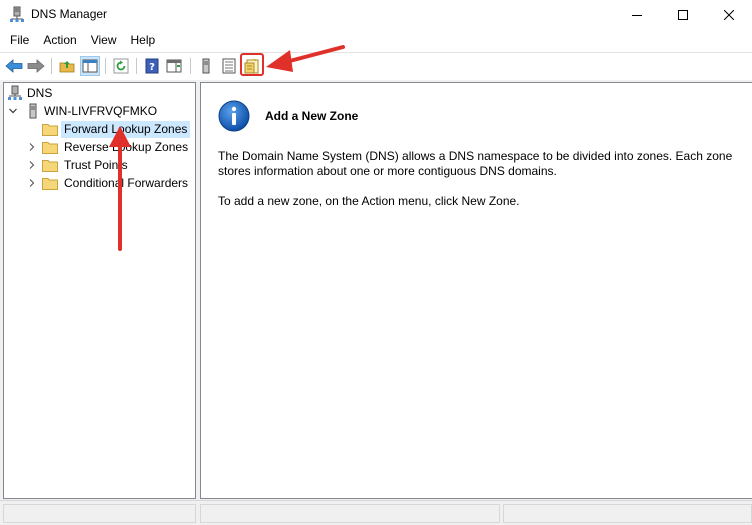  I want to click on list-view-icon, so click(229, 66).